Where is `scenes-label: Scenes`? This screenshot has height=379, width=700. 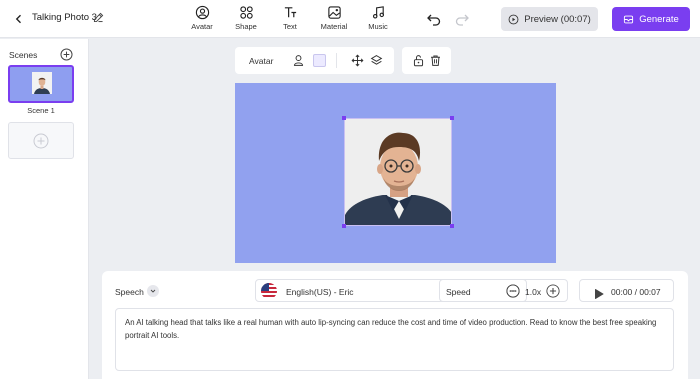
scenes-label: Scenes is located at coordinates (23, 55).